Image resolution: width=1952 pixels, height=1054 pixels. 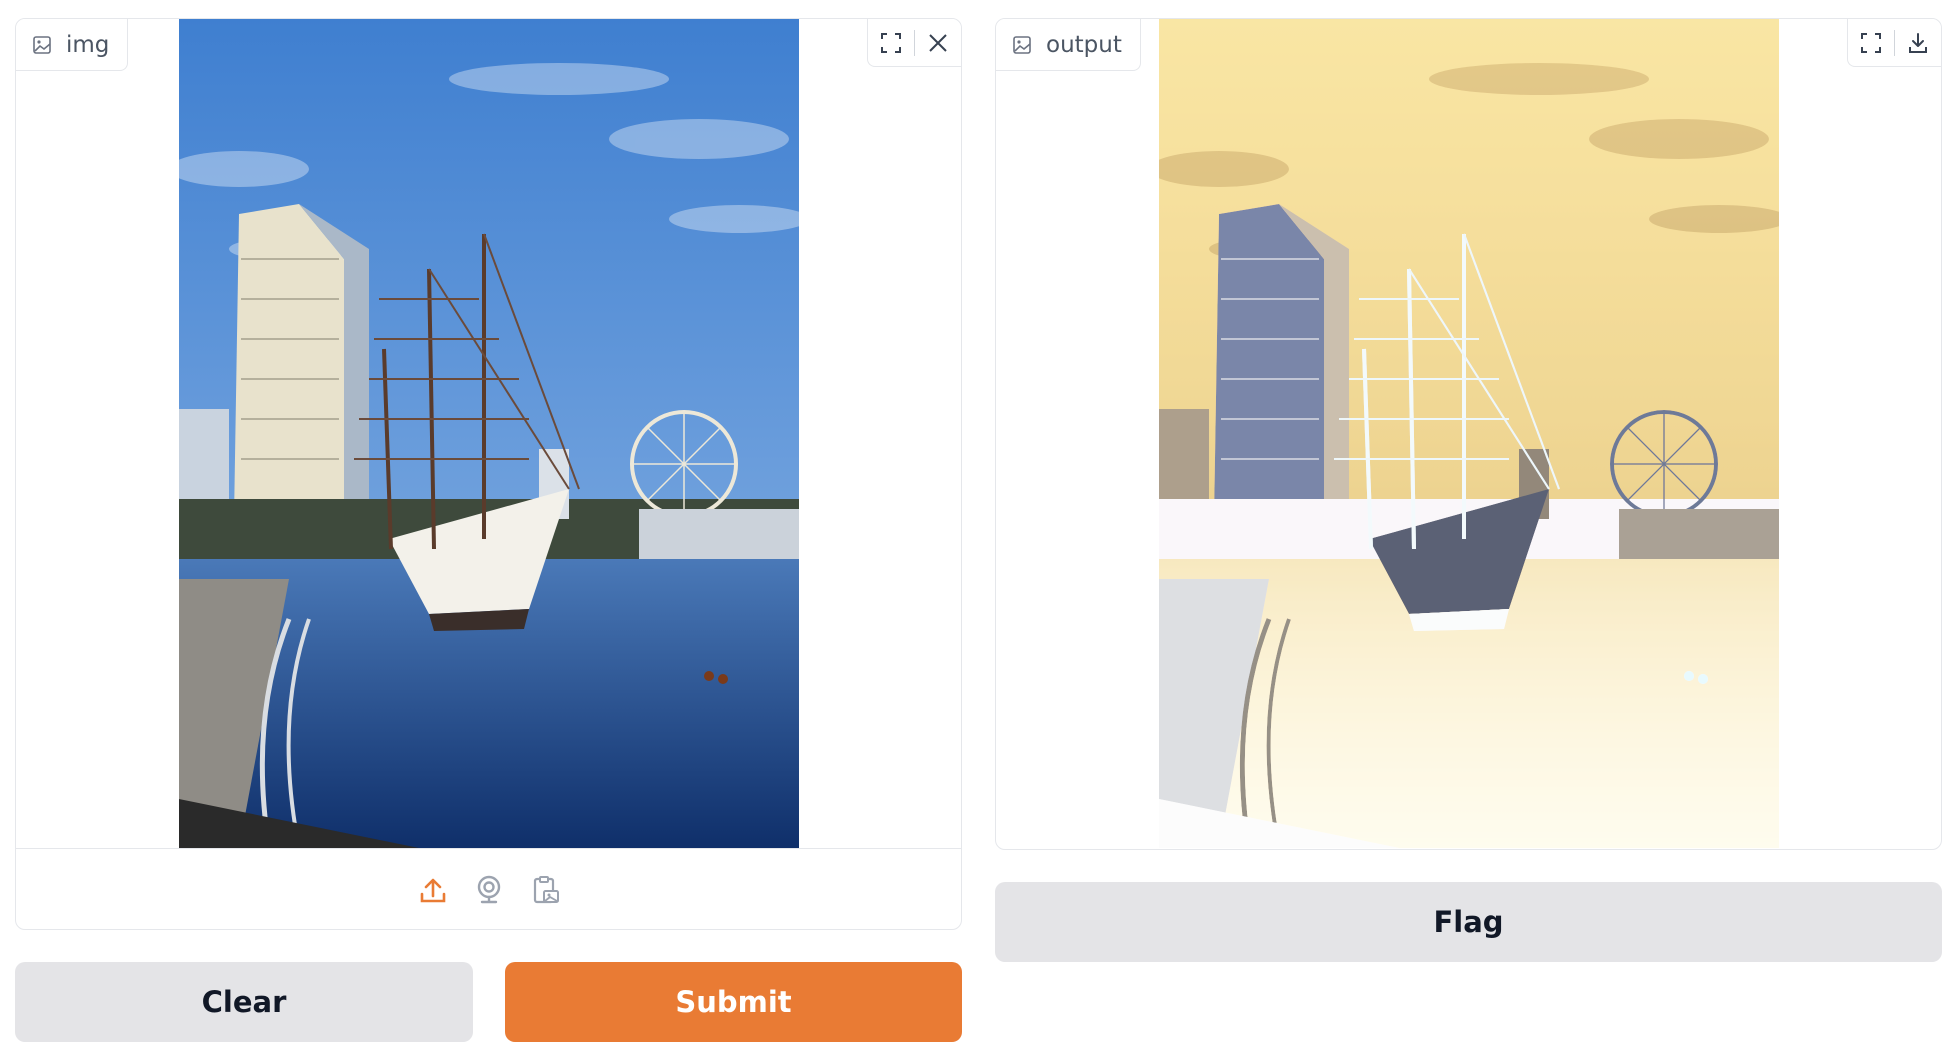 I want to click on webcam-icon, so click(x=488, y=889).